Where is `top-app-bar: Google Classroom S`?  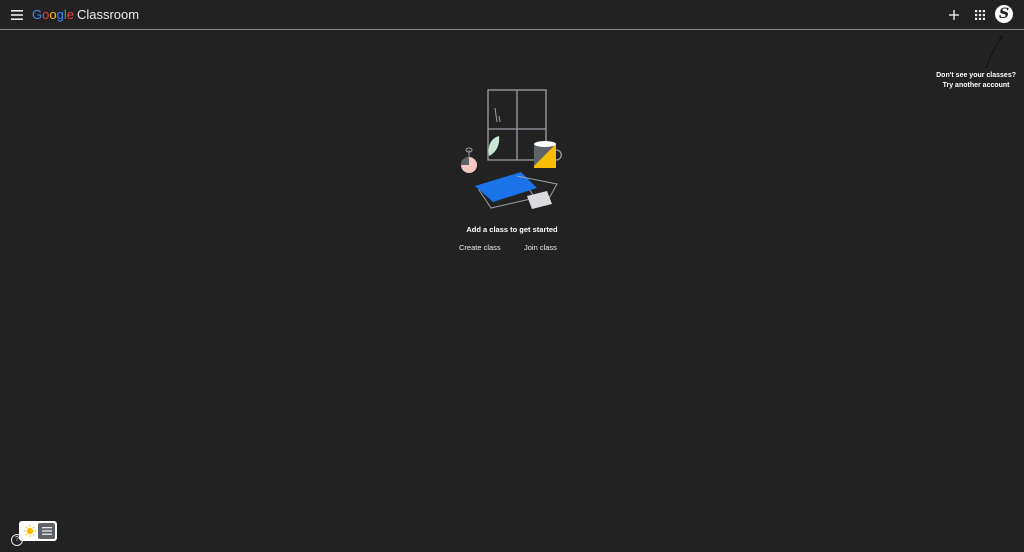 top-app-bar: Google Classroom S is located at coordinates (512, 15).